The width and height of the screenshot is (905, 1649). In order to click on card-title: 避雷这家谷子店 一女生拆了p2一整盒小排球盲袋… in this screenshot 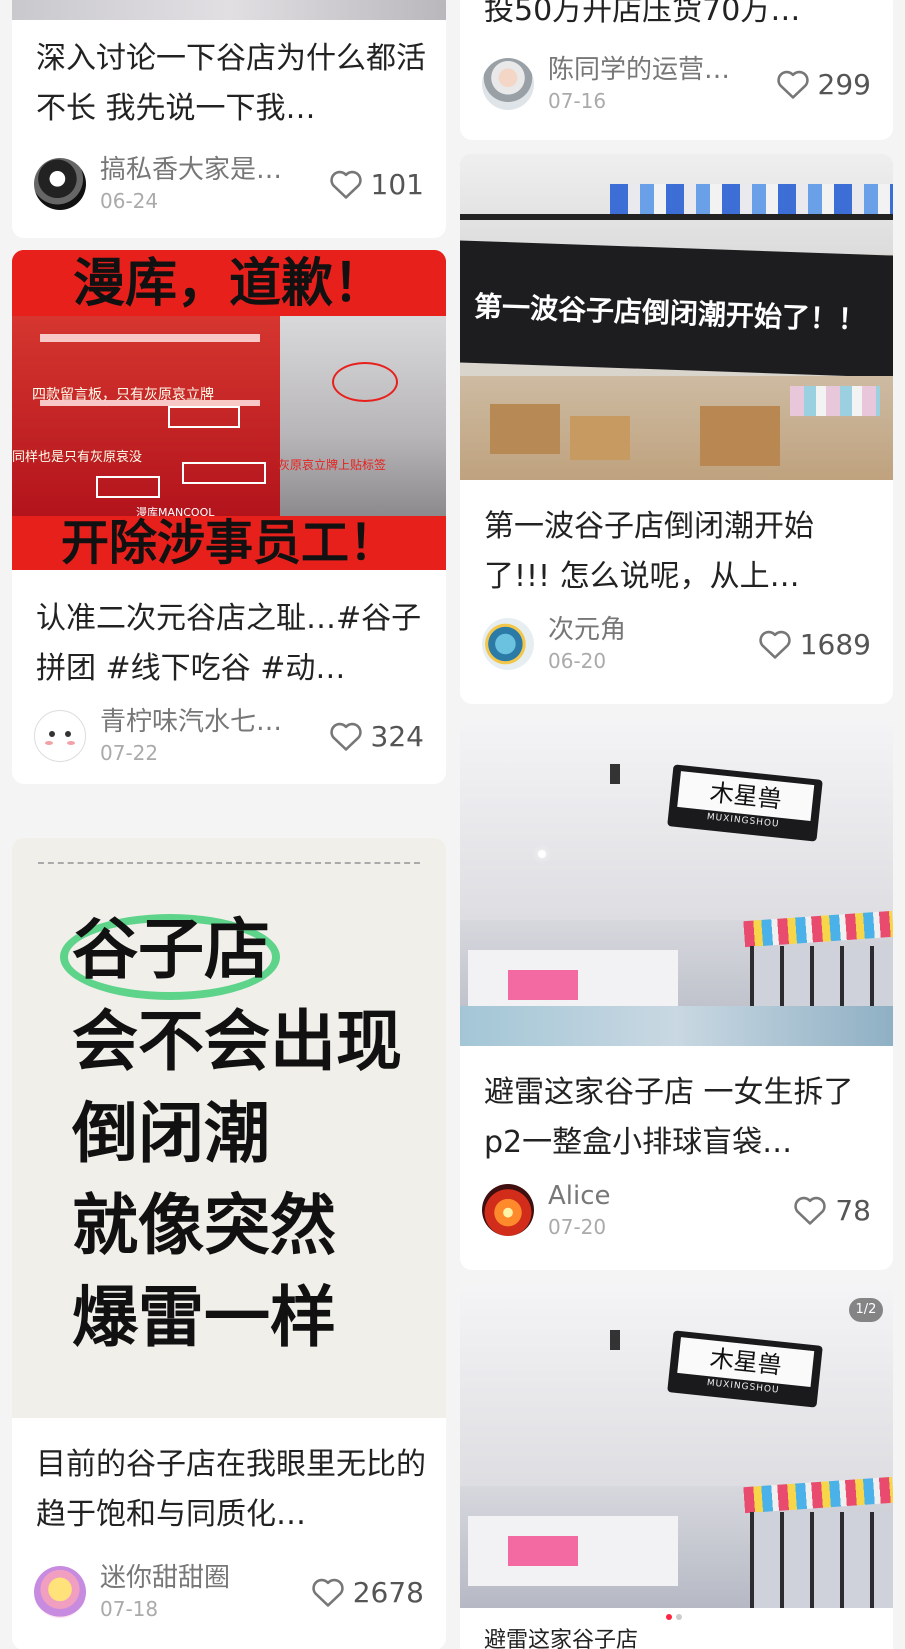, I will do `click(669, 1117)`.